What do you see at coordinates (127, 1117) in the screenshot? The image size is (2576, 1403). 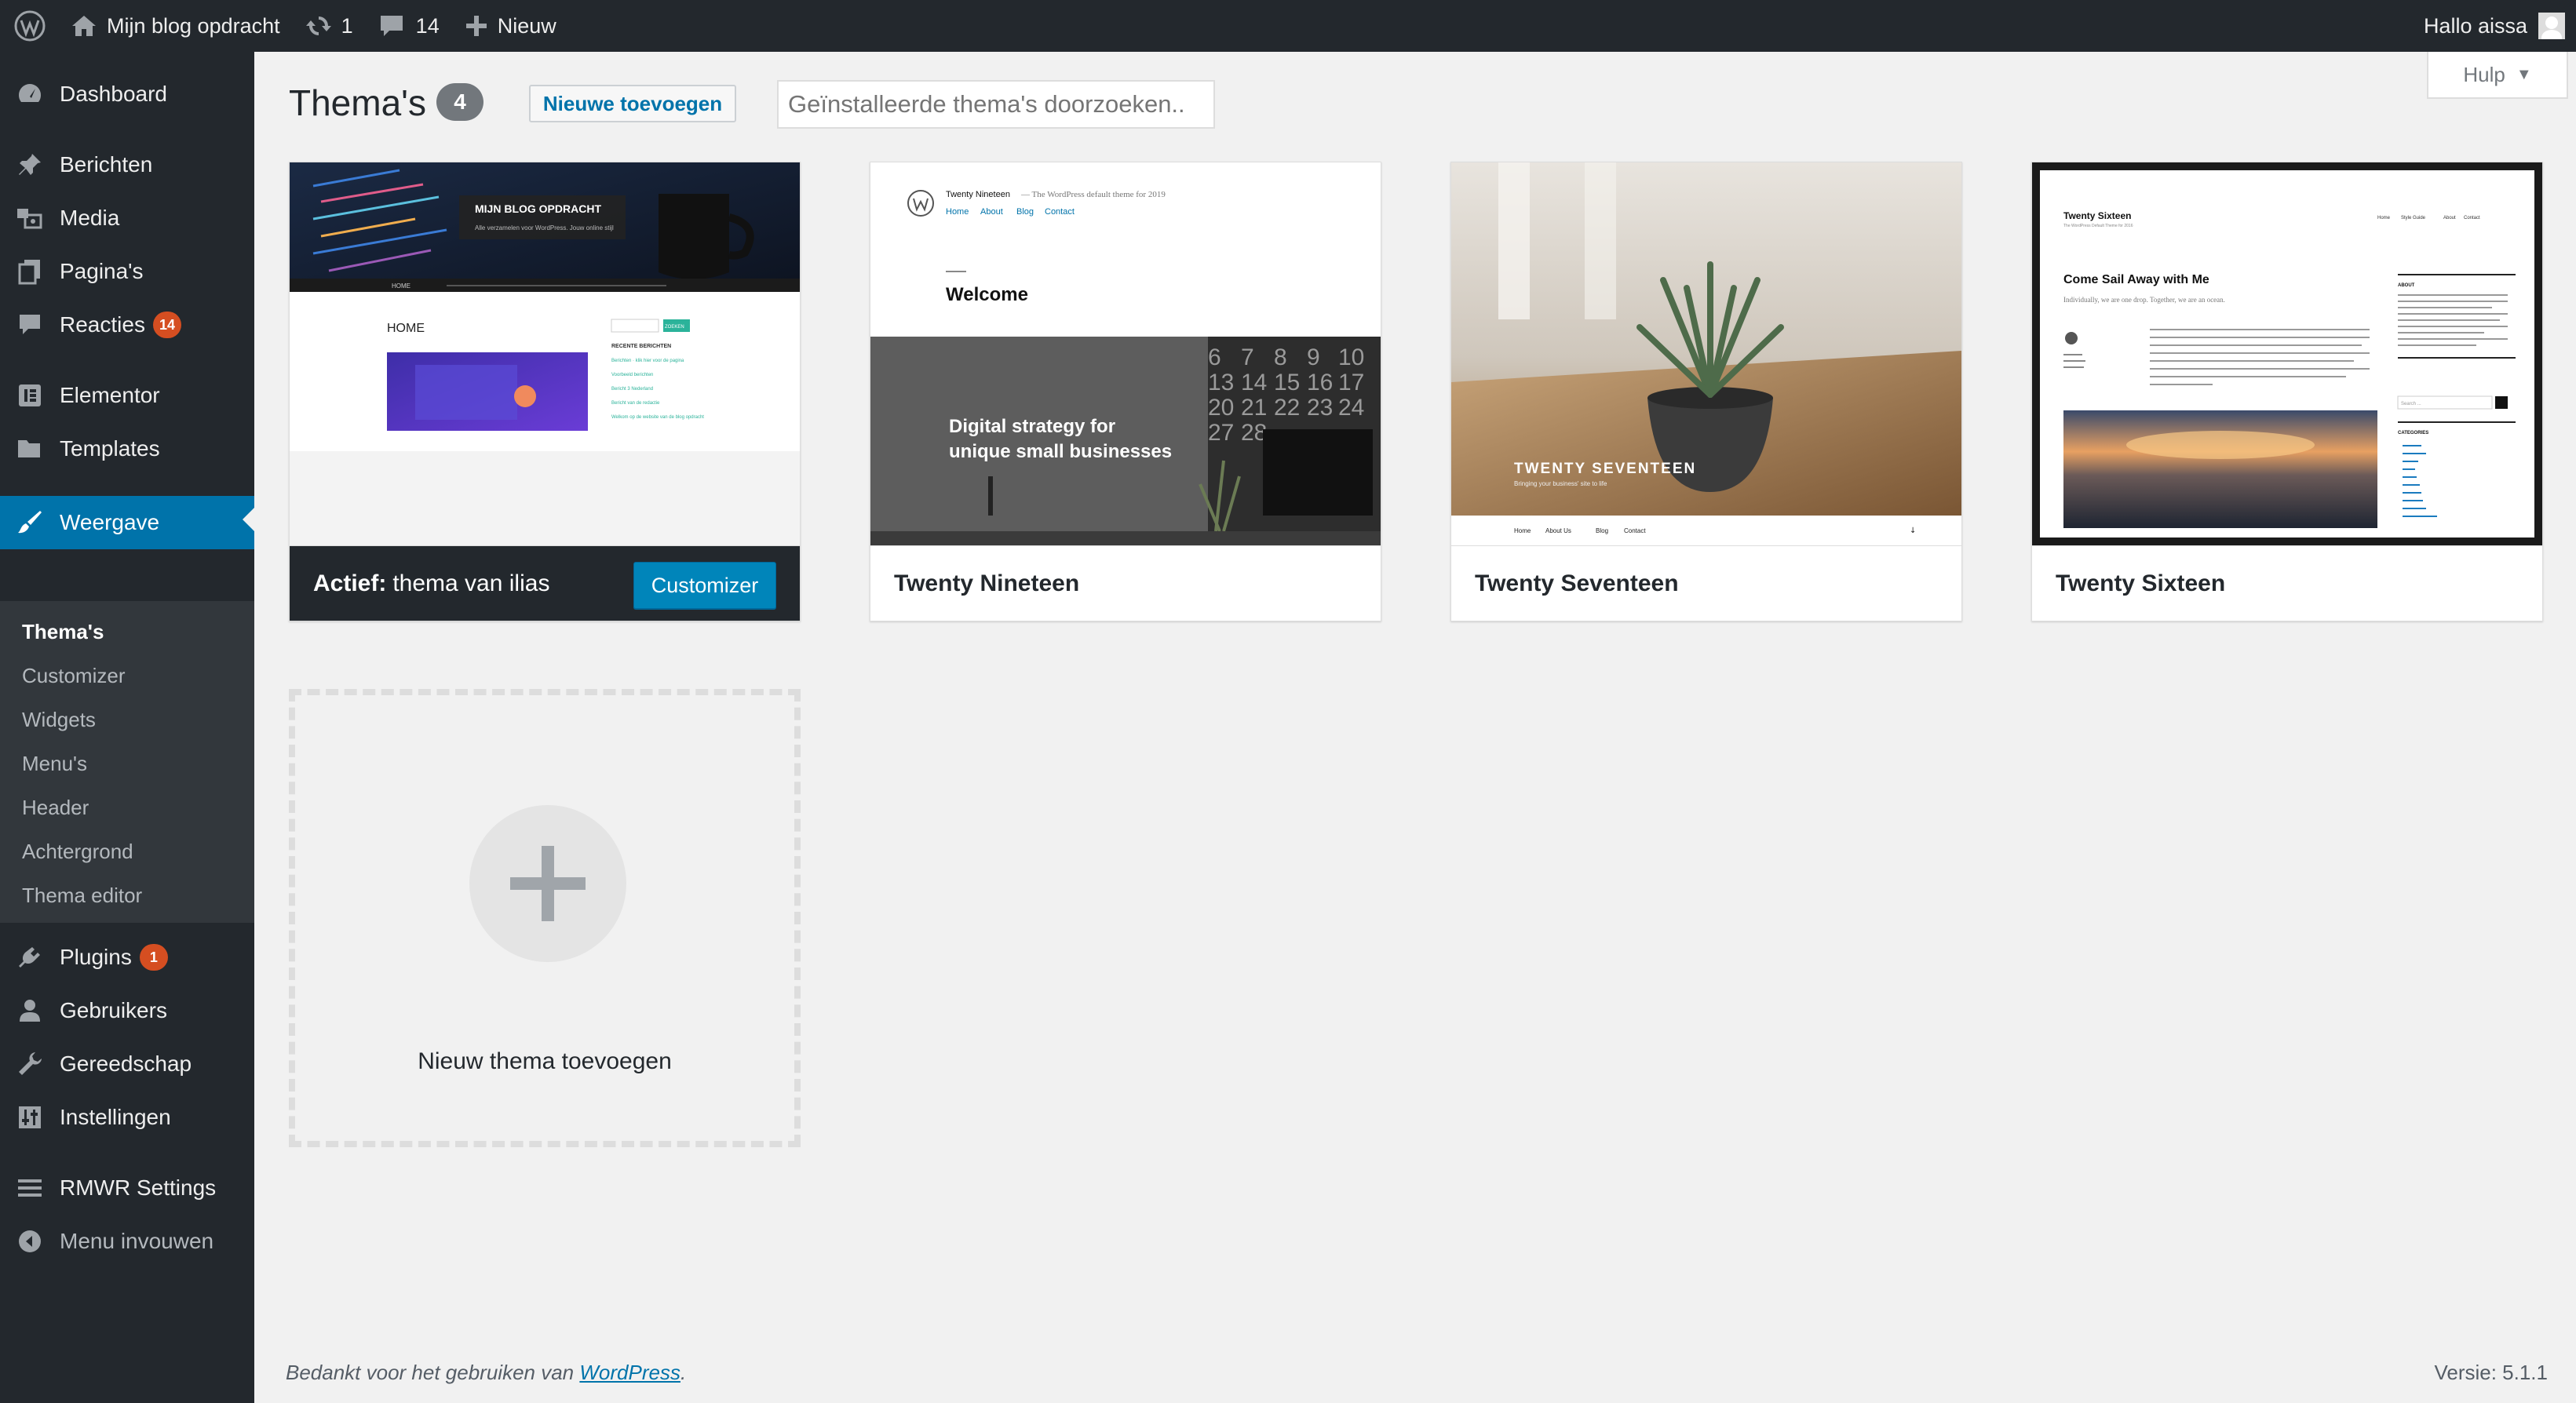 I see `menu-instellingen: Instellingen` at bounding box center [127, 1117].